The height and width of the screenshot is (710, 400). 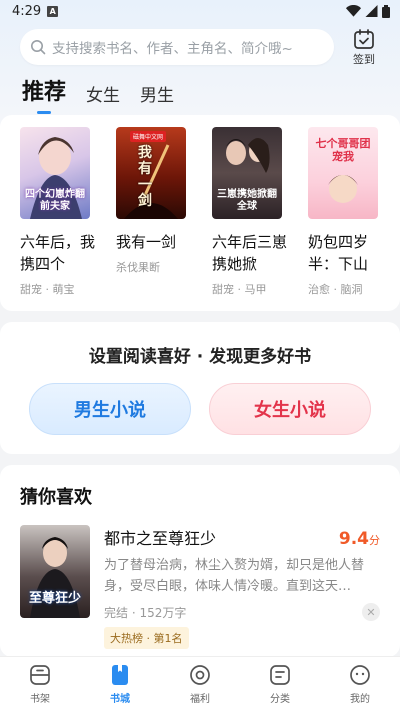 I want to click on tab-female: 女生, so click(x=103, y=97).